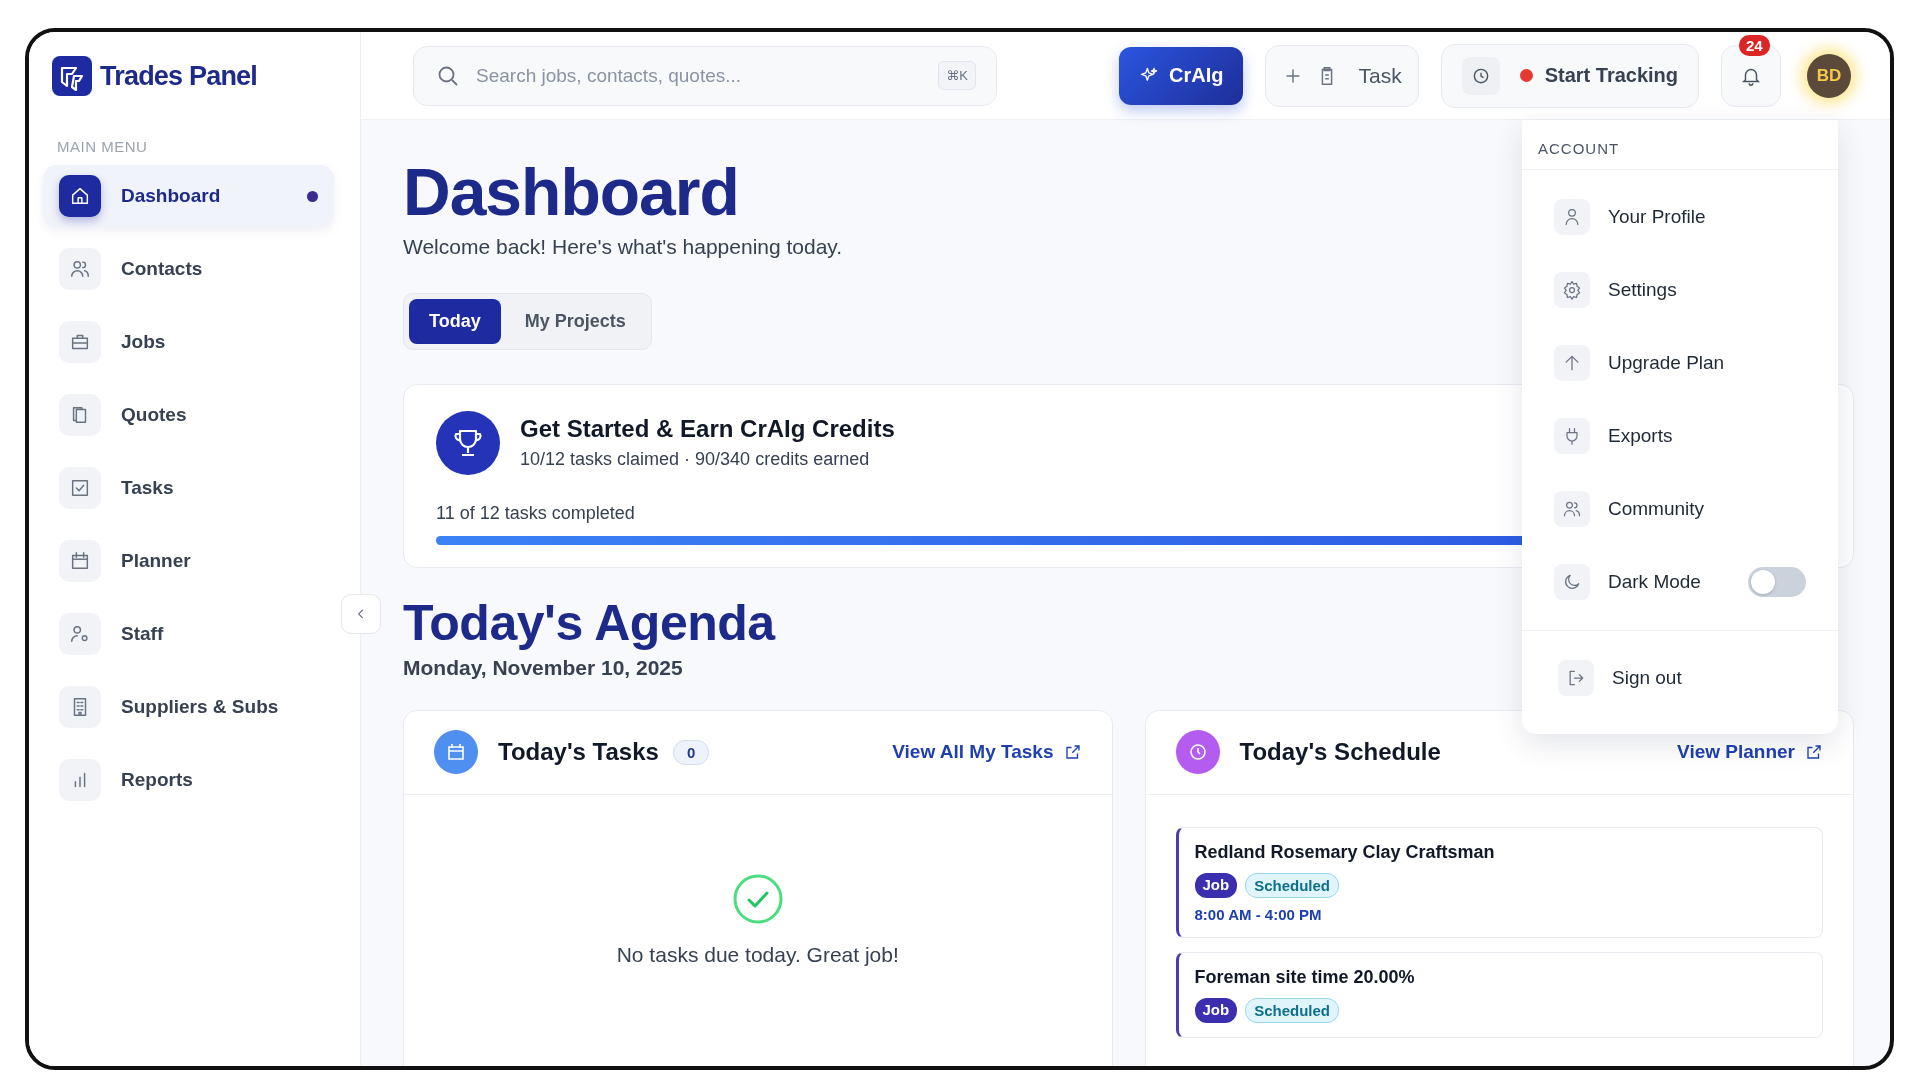  What do you see at coordinates (1750, 752) in the screenshot?
I see `view-planner-link: View Planner` at bounding box center [1750, 752].